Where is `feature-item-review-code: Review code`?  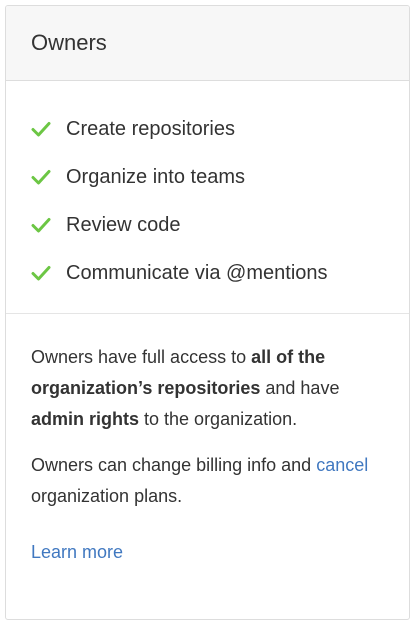
feature-item-review-code: Review code is located at coordinates (207, 225).